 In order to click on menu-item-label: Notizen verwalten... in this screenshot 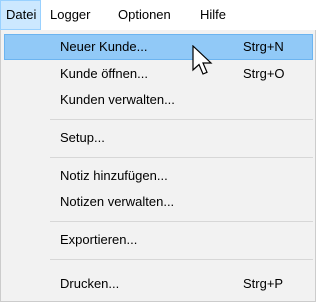, I will do `click(117, 201)`.